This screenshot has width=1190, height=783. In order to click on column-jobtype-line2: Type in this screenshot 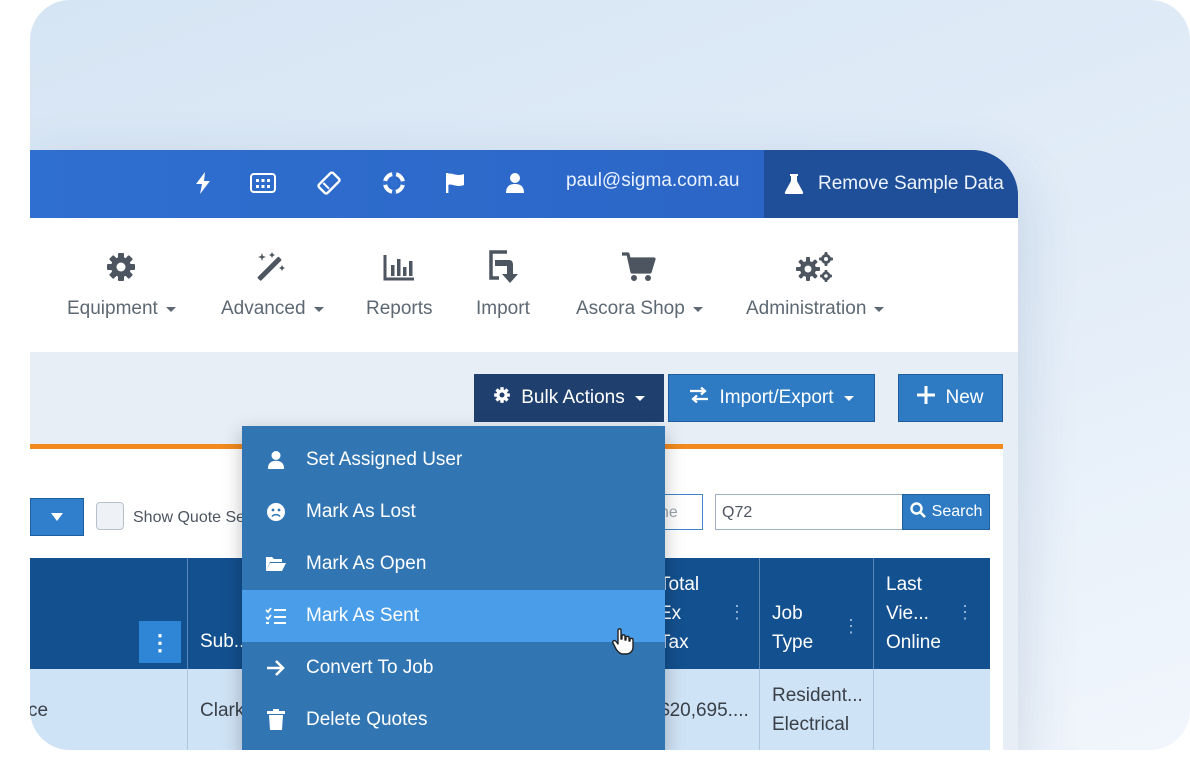, I will do `click(793, 642)`.